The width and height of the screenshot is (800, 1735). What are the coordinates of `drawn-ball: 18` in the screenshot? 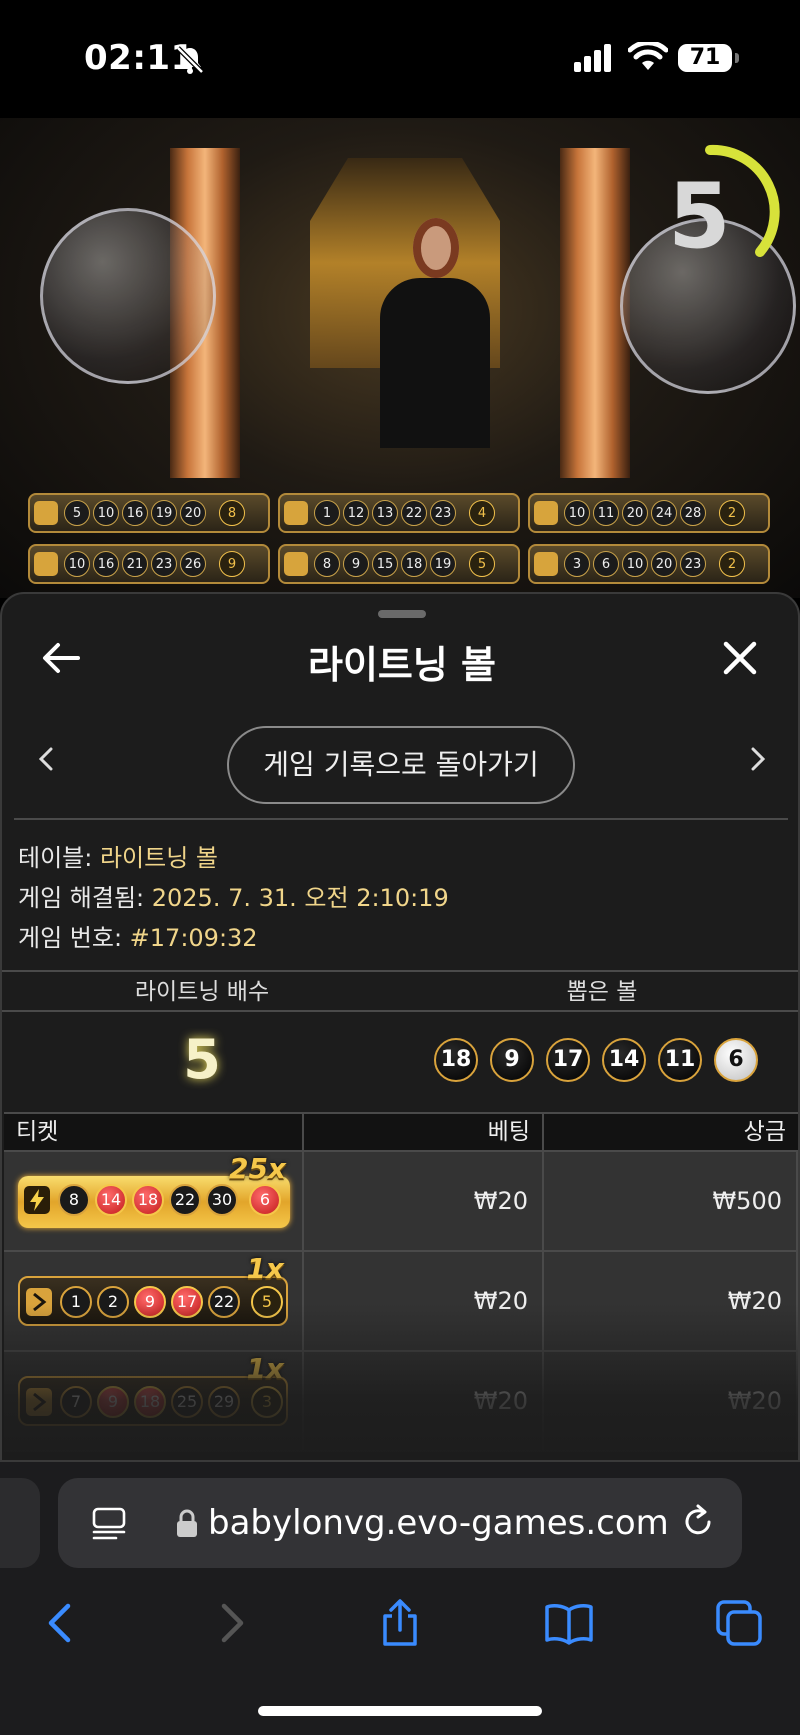 It's located at (456, 1060).